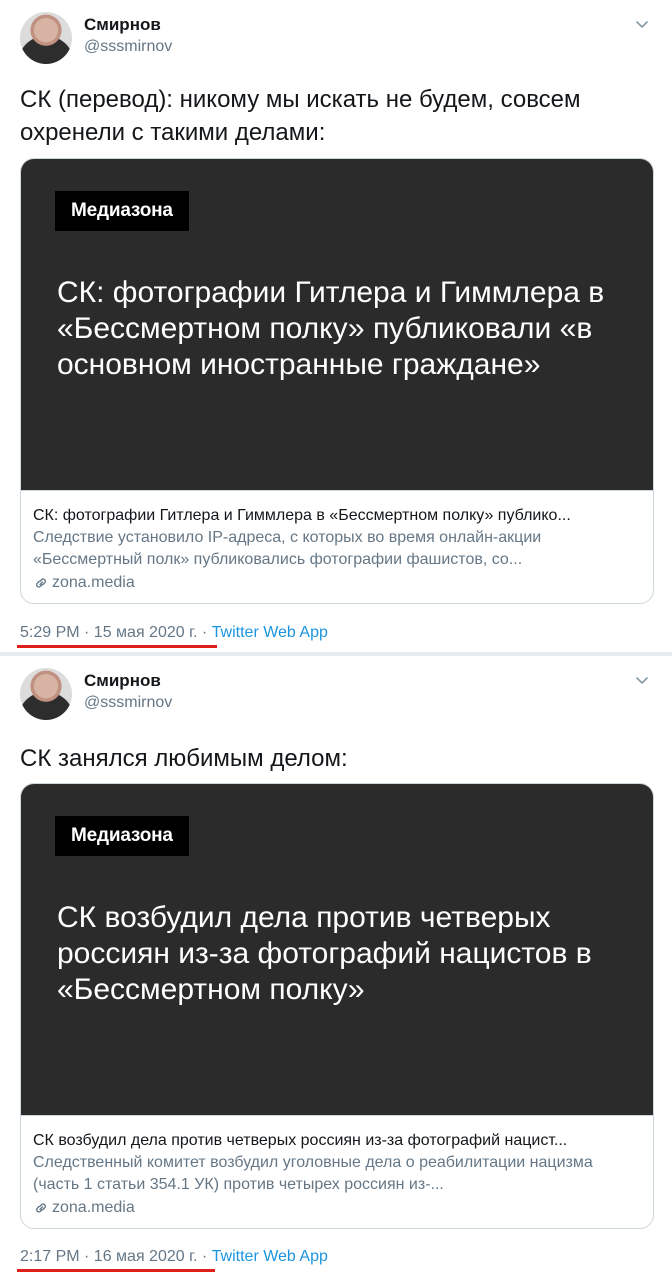  What do you see at coordinates (108, 1256) in the screenshot?
I see `timestamp: 2:17 PM · 16 мая 2020 г.` at bounding box center [108, 1256].